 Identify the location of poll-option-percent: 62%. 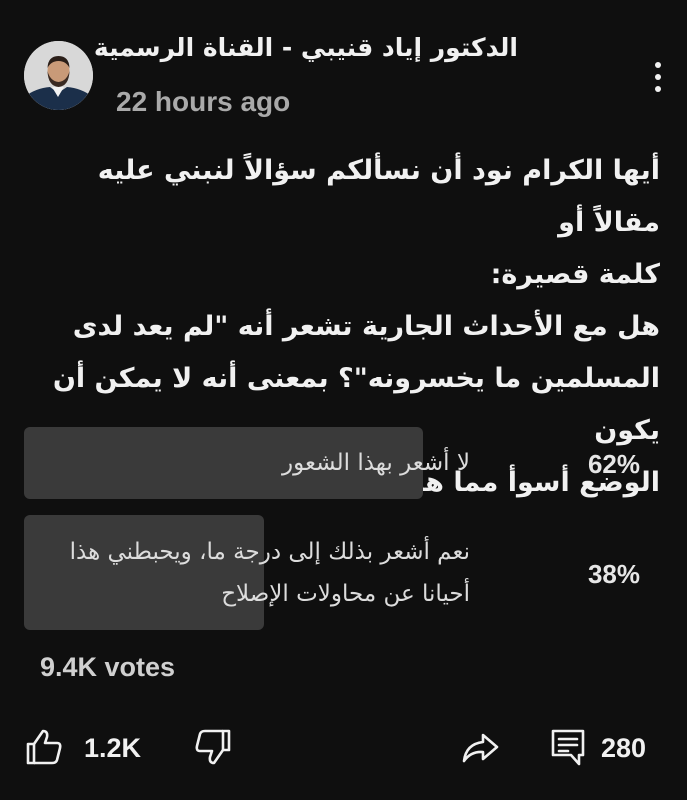
(613, 464).